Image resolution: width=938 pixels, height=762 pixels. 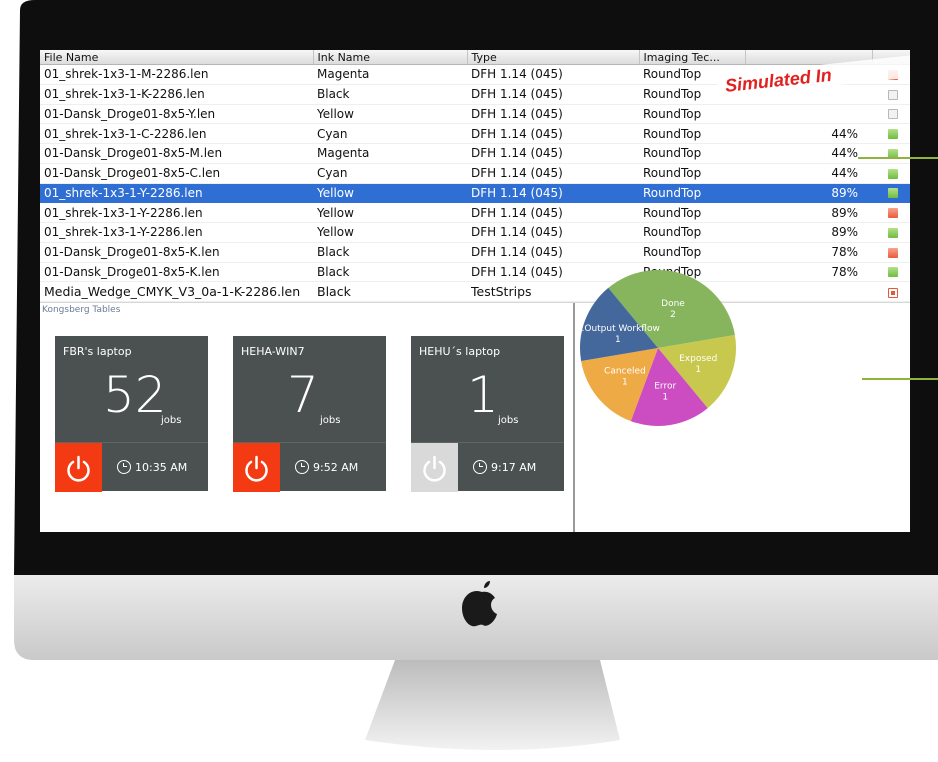 I want to click on file-name-cell: 01_shrek-1x3-1-M-2286.len, so click(x=176, y=74).